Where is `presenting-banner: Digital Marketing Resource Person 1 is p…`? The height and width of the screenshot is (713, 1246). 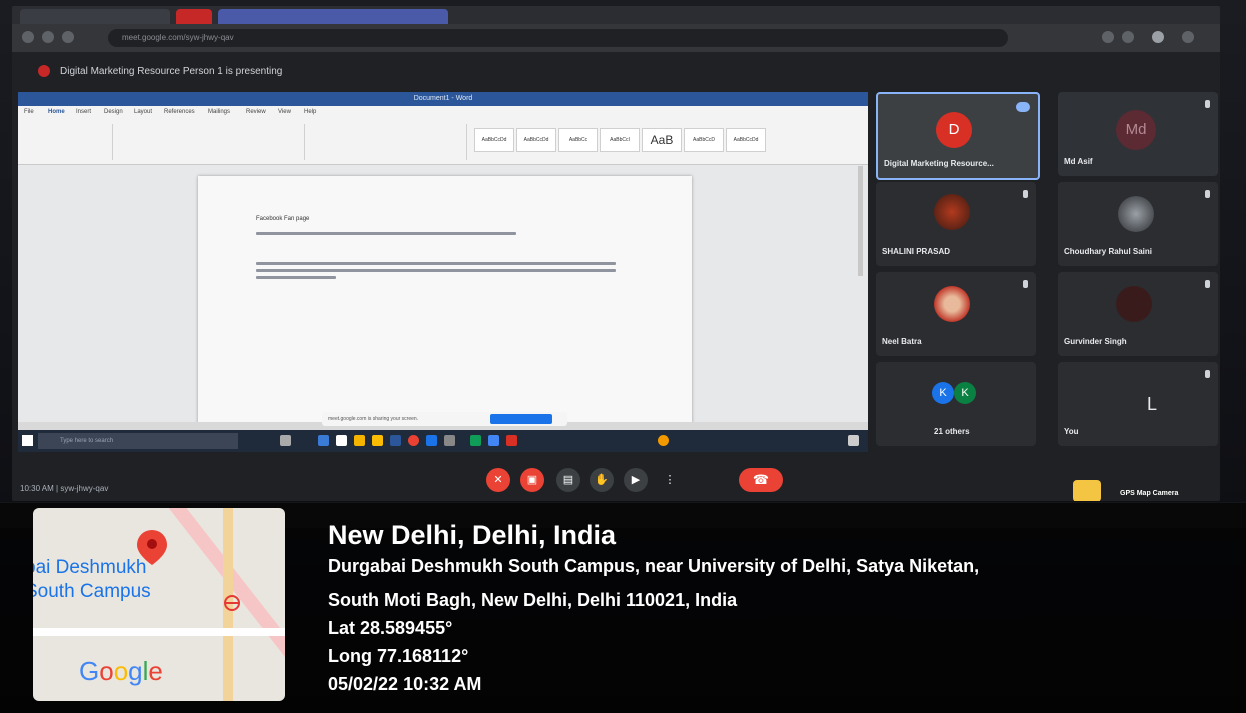
presenting-banner: Digital Marketing Resource Person 1 is p… is located at coordinates (171, 71).